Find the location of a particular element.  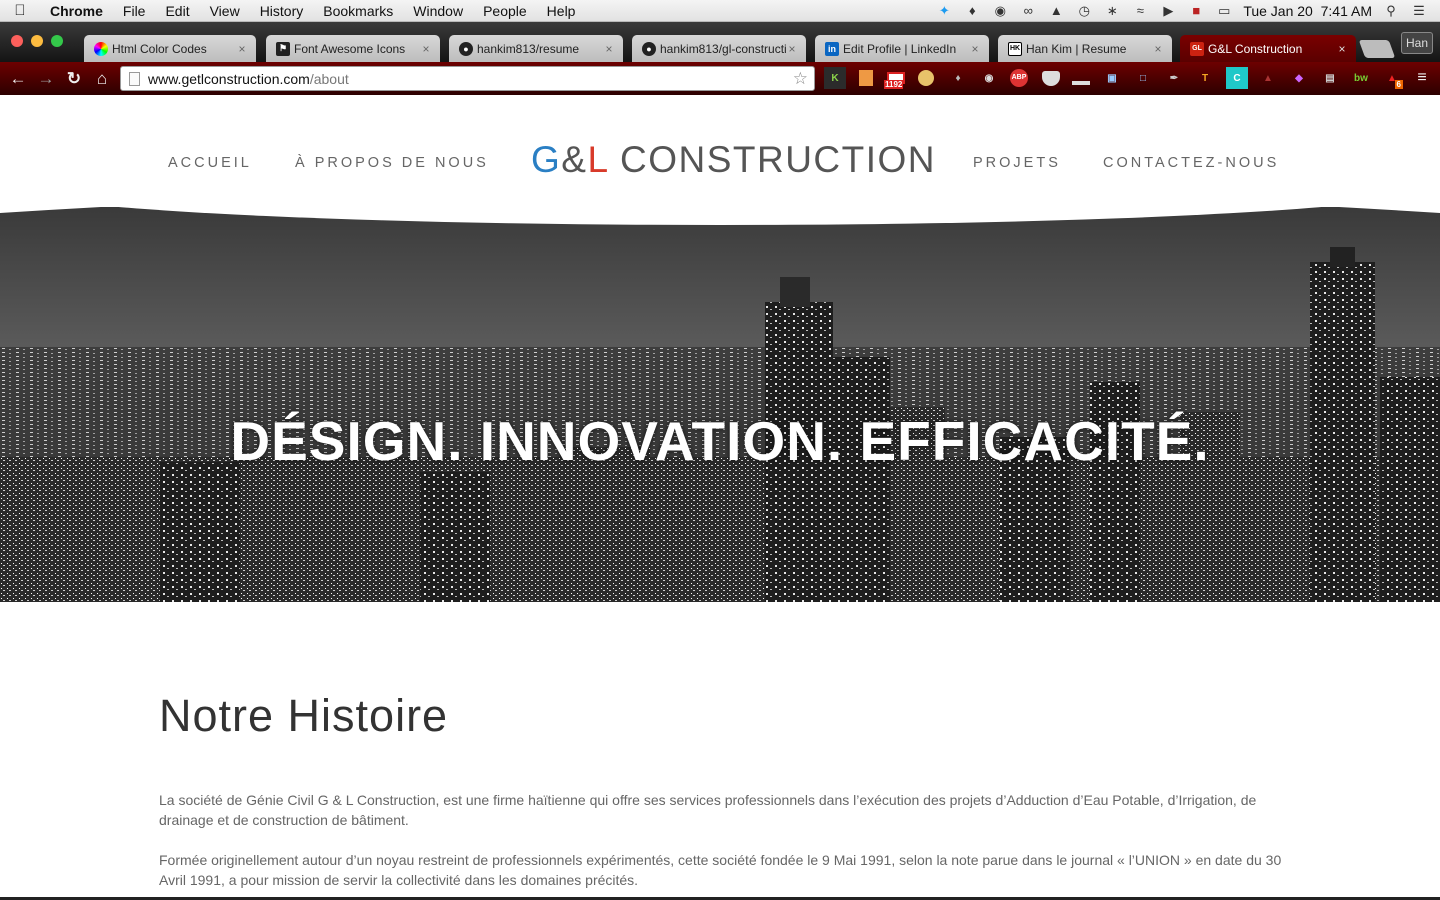

tab-title: G&L Construction is located at coordinates (1255, 48).